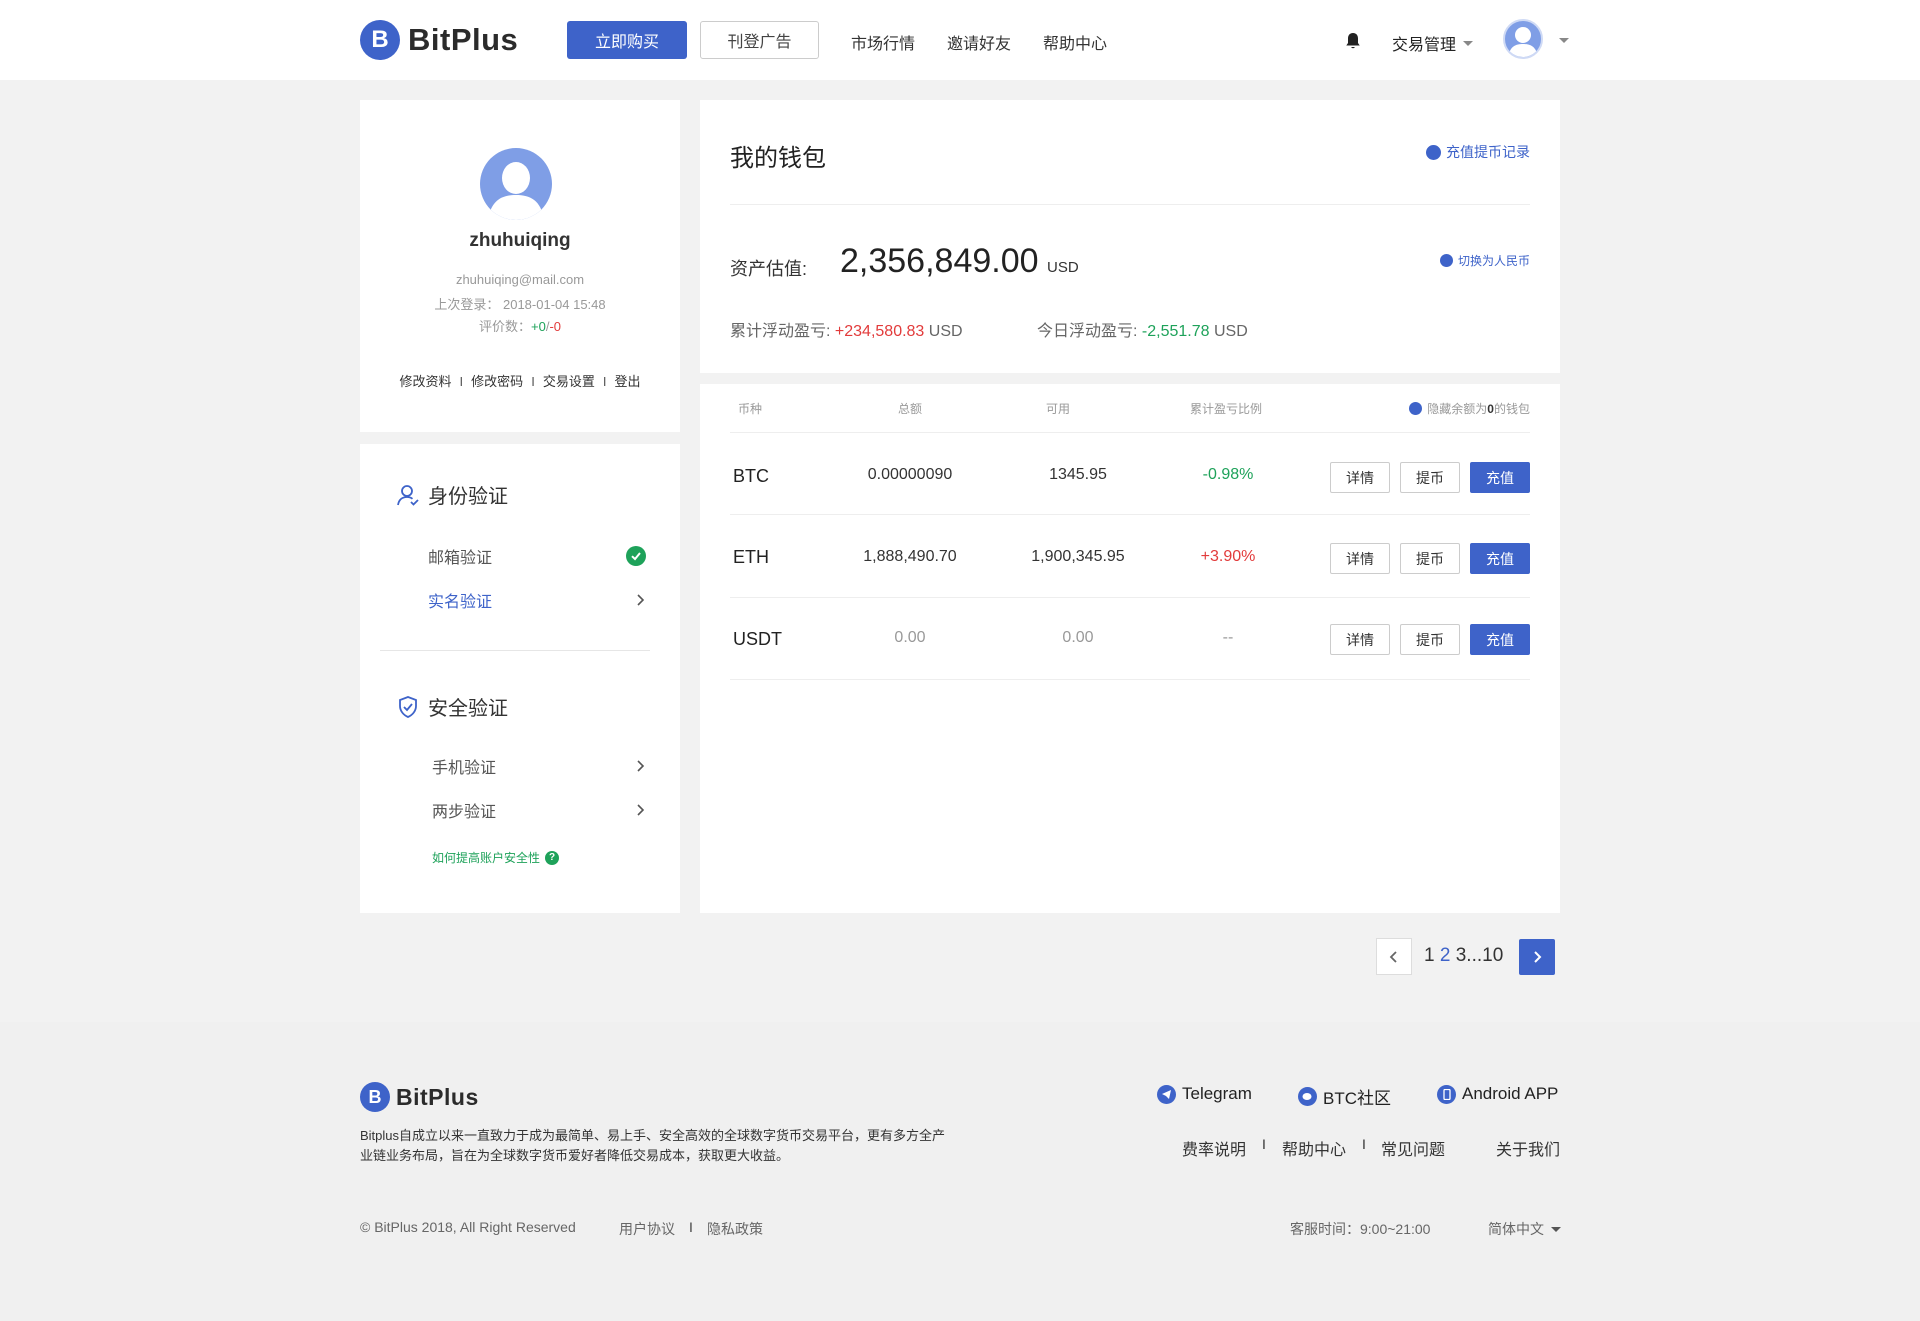  What do you see at coordinates (636, 556) in the screenshot?
I see `check-circle-icon` at bounding box center [636, 556].